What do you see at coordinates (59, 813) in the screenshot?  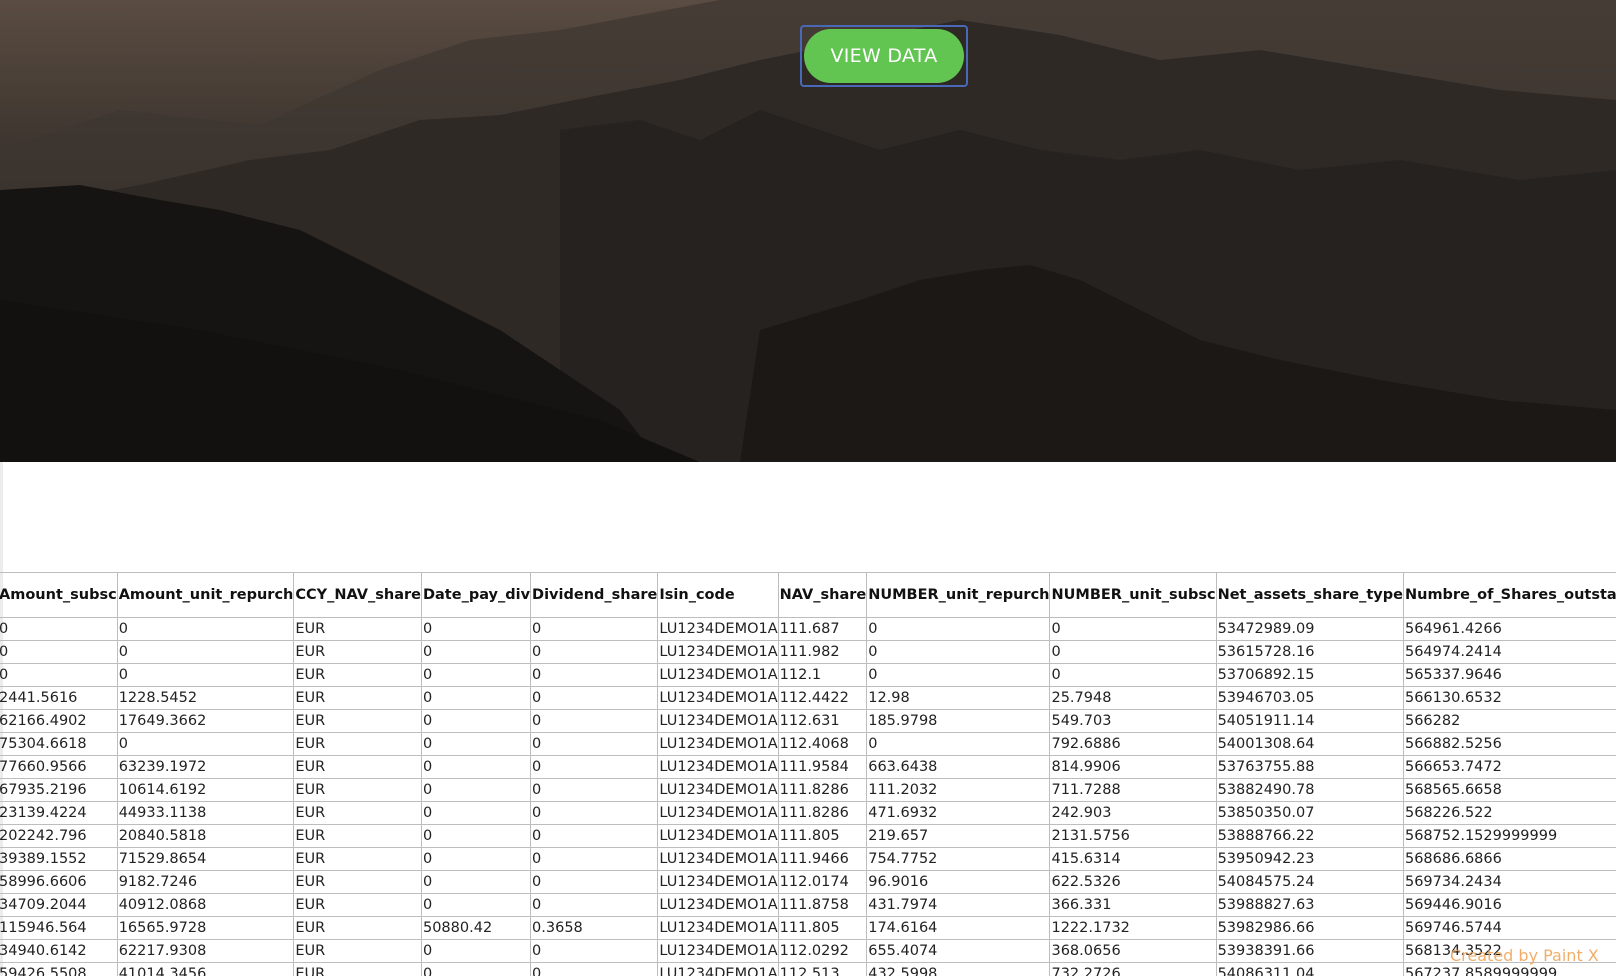 I see `table-cell: 23139.4224` at bounding box center [59, 813].